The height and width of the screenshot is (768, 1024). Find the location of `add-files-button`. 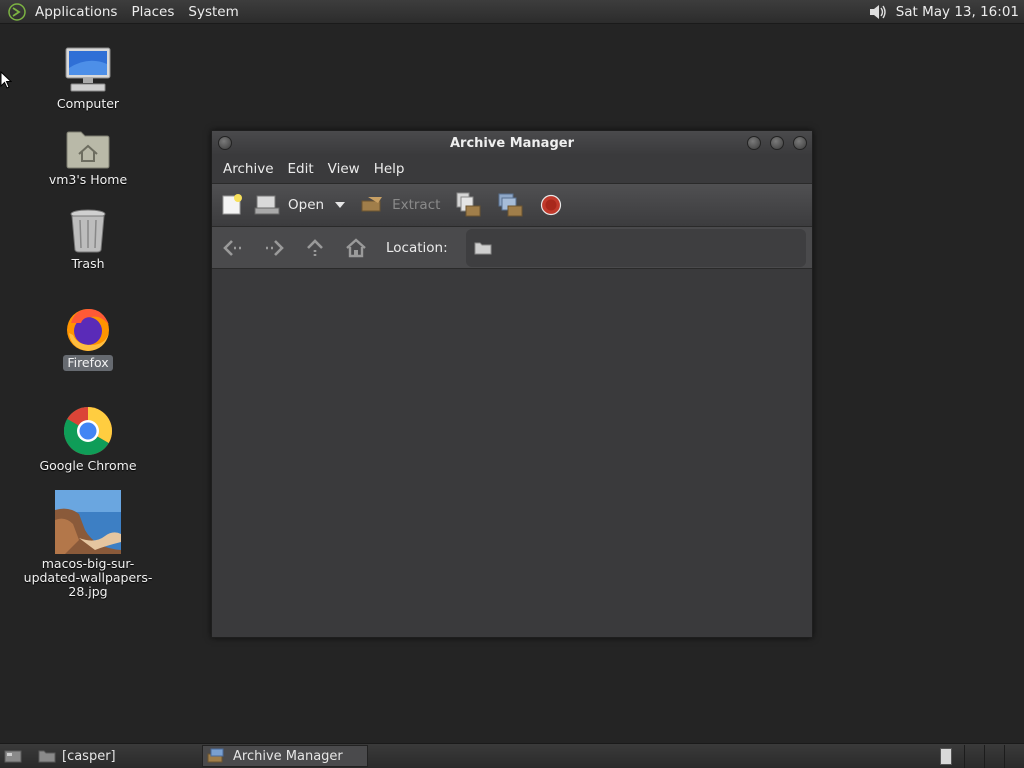

add-files-button is located at coordinates (469, 205).